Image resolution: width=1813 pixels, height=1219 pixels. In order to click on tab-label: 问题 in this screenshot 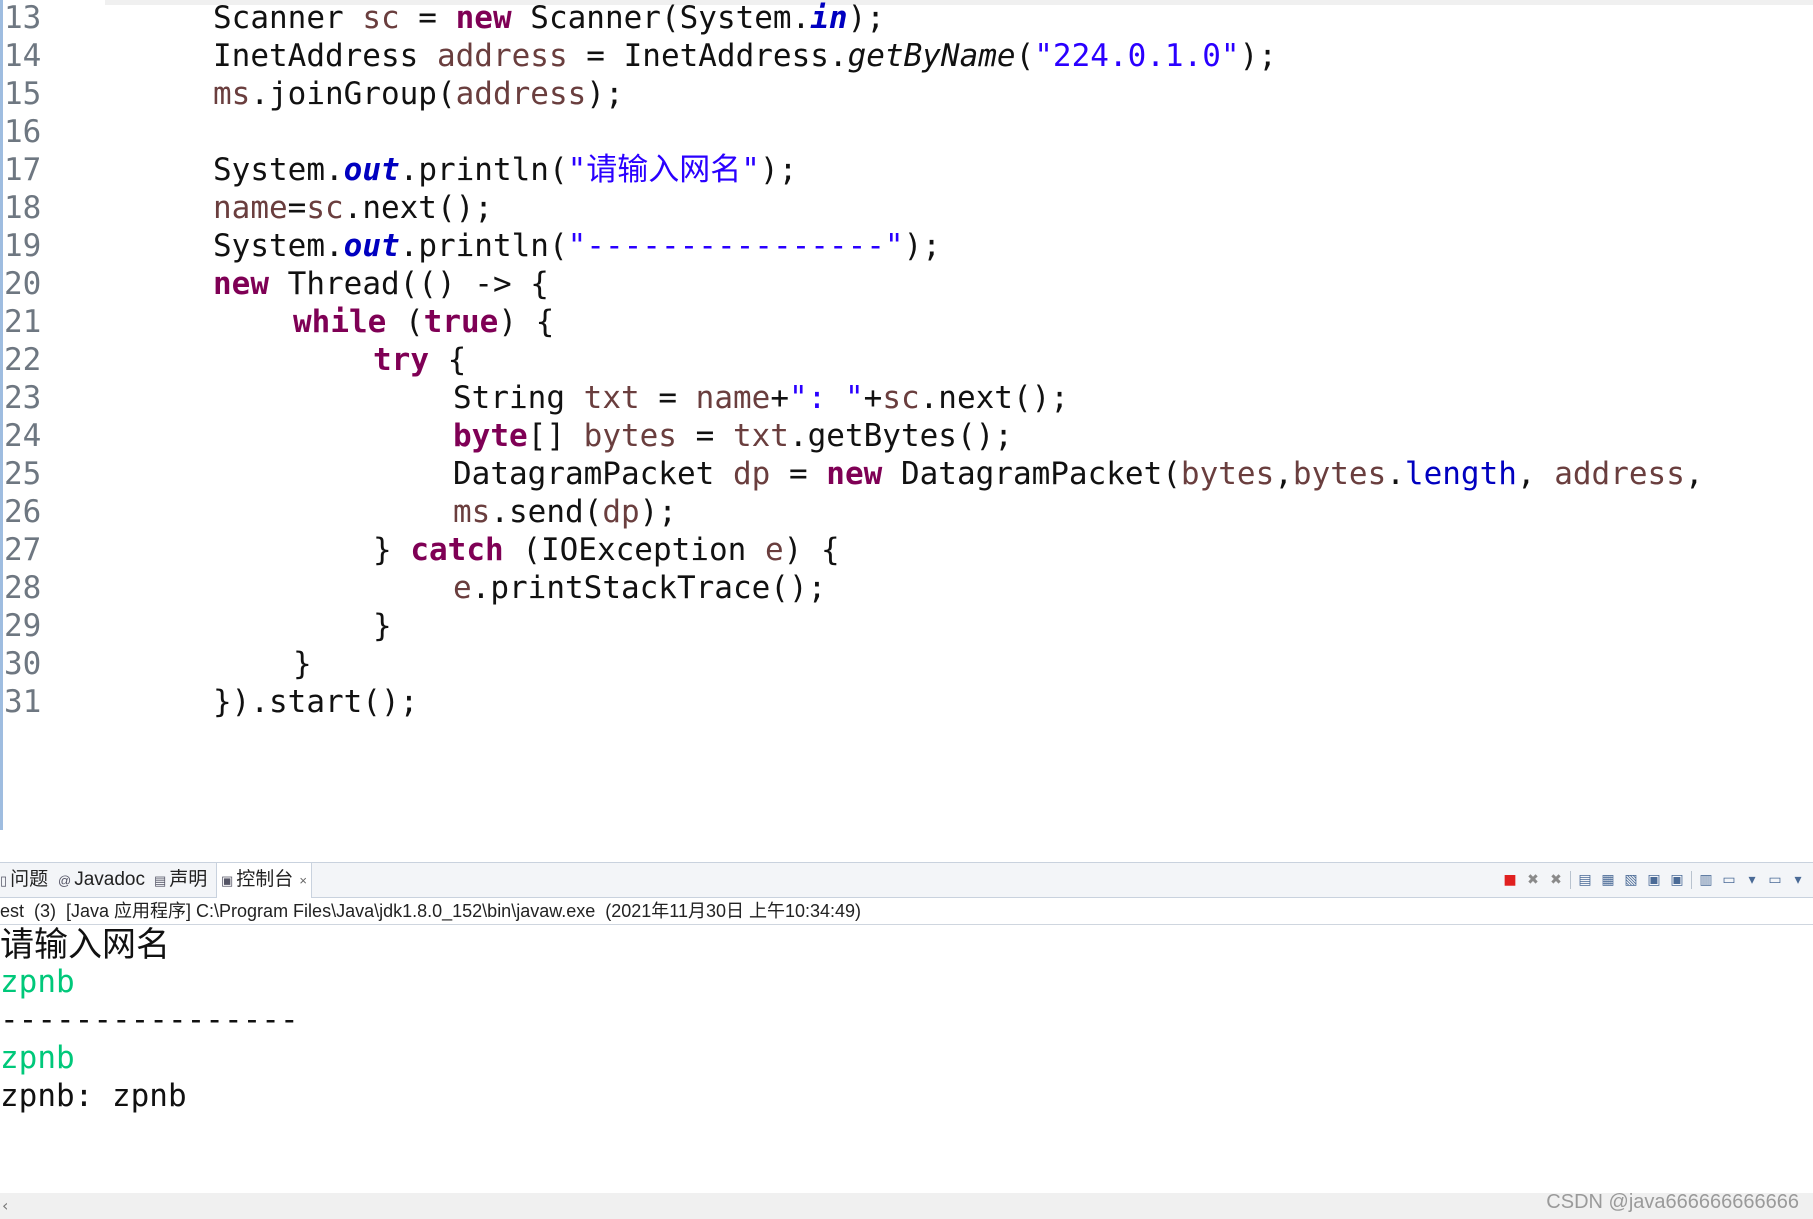, I will do `click(29, 879)`.